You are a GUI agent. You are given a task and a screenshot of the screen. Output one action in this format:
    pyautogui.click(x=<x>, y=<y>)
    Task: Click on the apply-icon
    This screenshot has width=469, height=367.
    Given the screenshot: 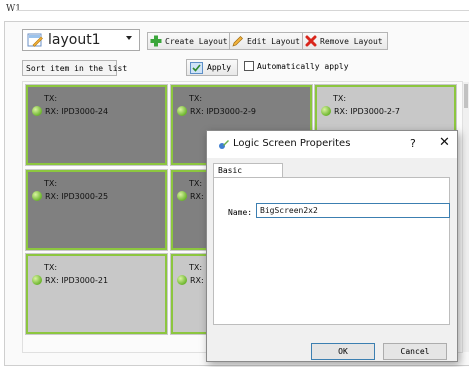 What is the action you would take?
    pyautogui.click(x=196, y=67)
    